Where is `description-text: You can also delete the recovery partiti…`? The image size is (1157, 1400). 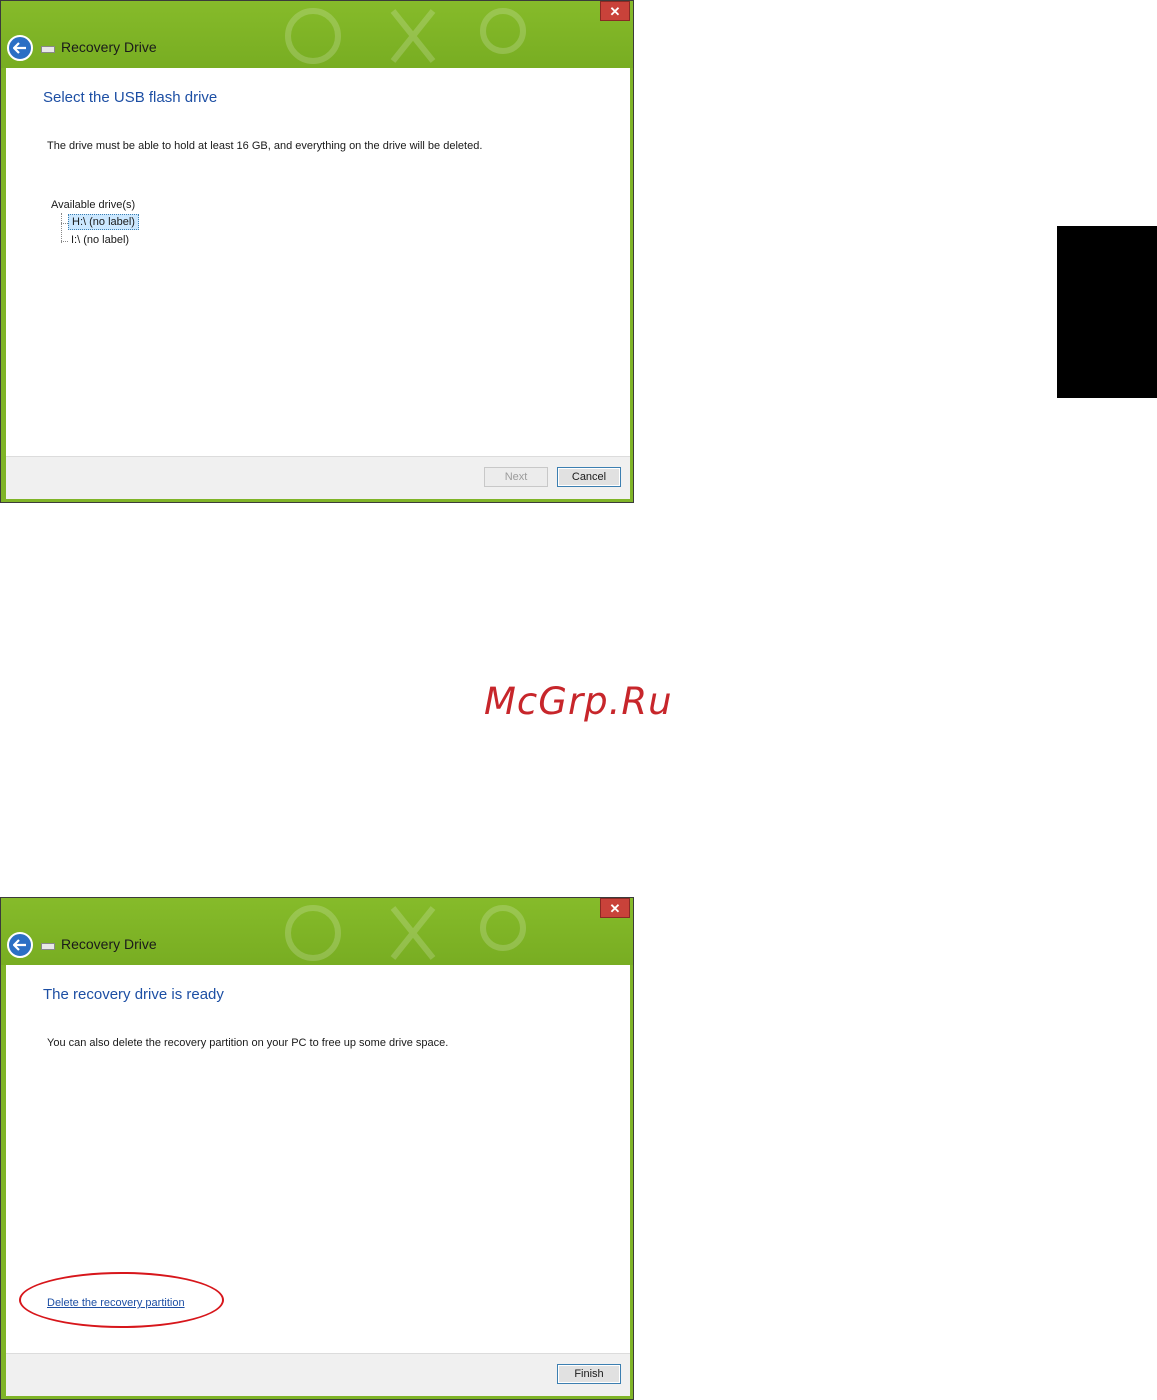 description-text: You can also delete the recovery partiti… is located at coordinates (248, 1043).